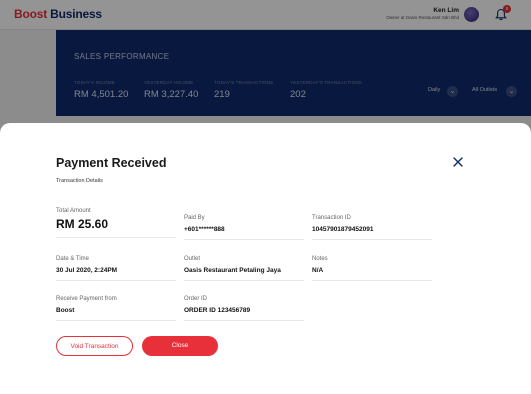  I want to click on field-label: Paid By, so click(194, 218).